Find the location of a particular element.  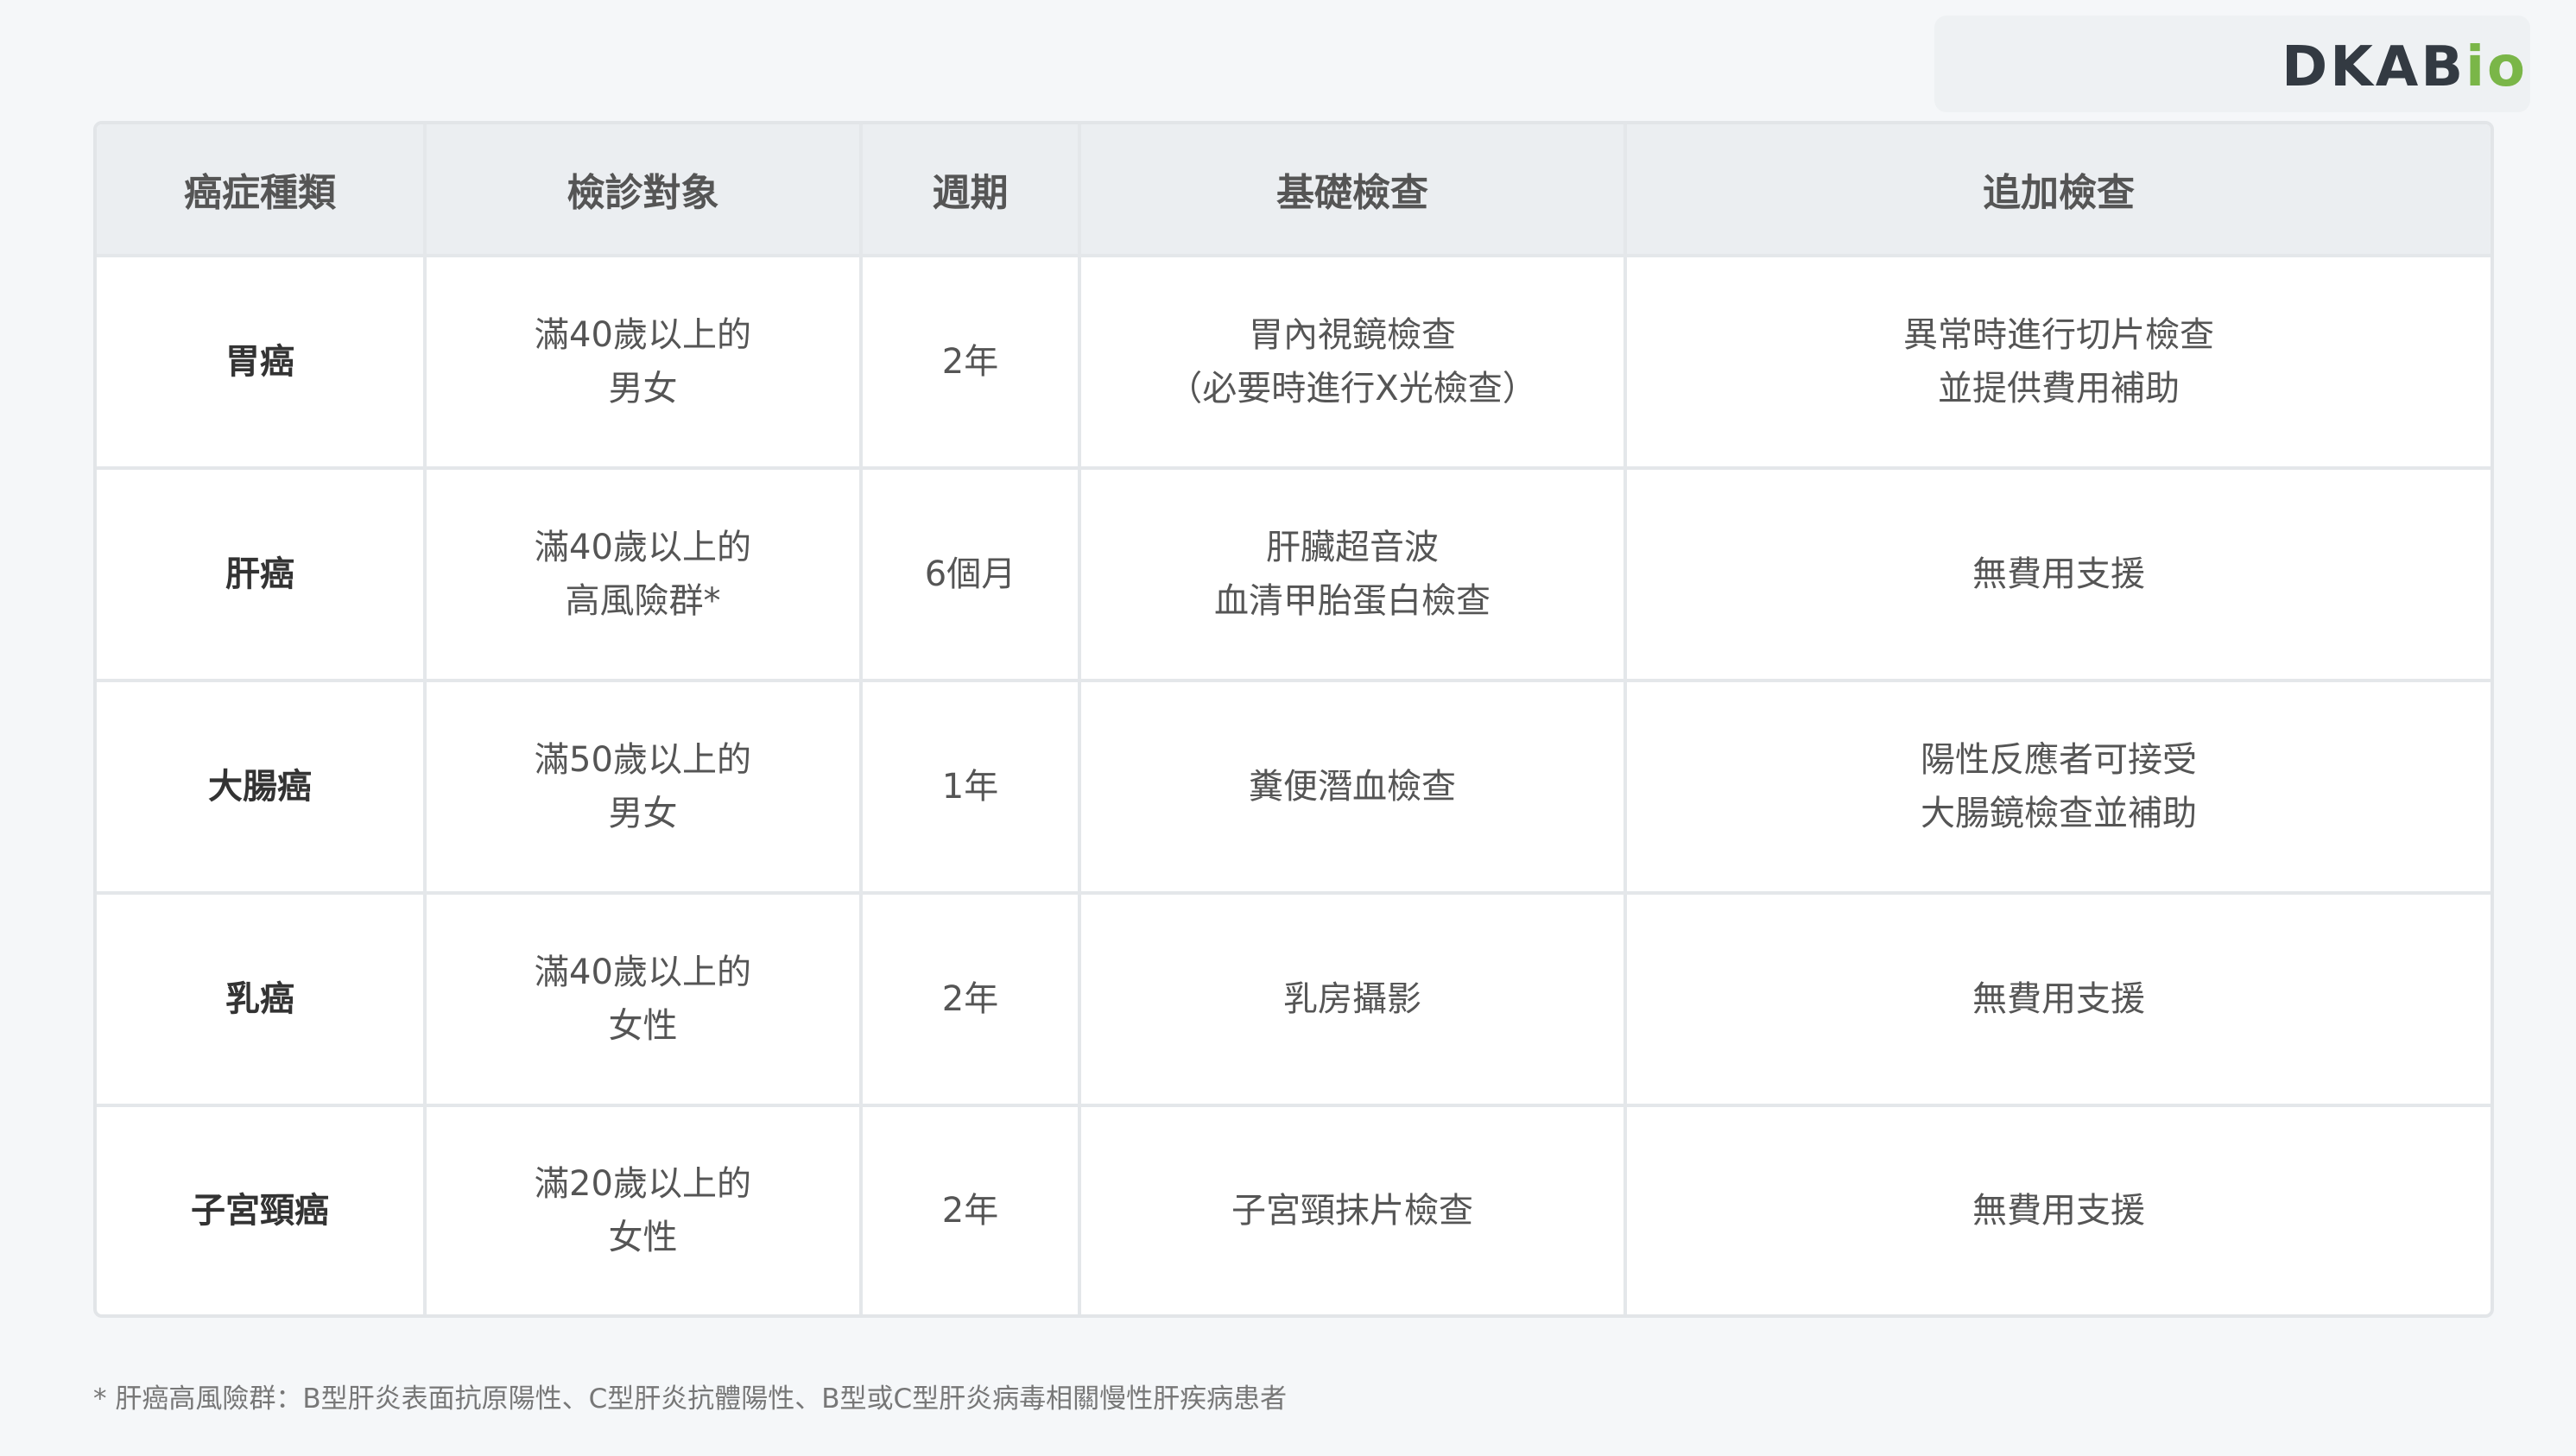

cell-line: 高風險群* is located at coordinates (643, 601).